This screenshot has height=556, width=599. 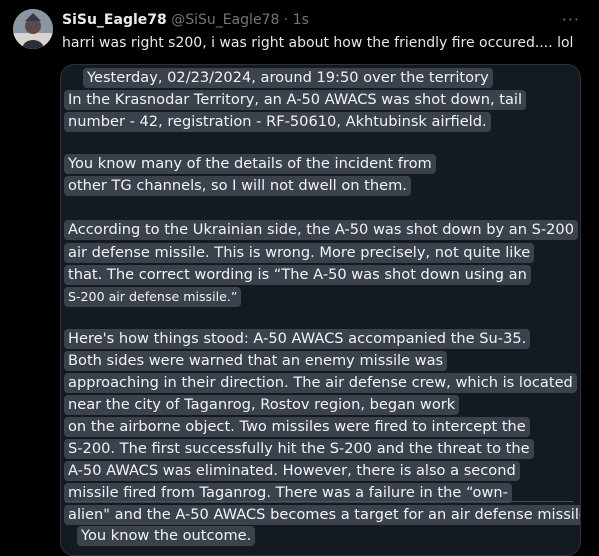 I want to click on more-options-icon: ···, so click(x=571, y=19).